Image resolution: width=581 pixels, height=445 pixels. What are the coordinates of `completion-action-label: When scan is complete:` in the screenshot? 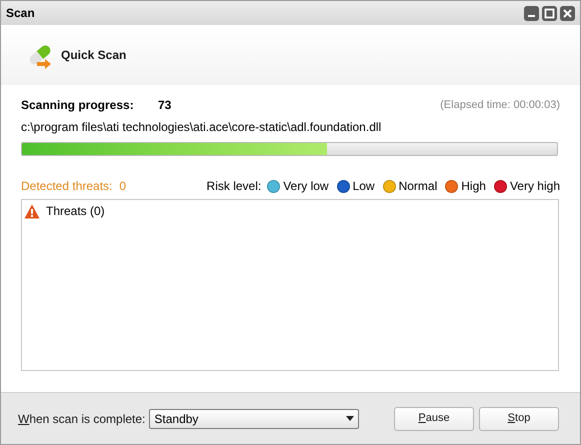 It's located at (82, 419).